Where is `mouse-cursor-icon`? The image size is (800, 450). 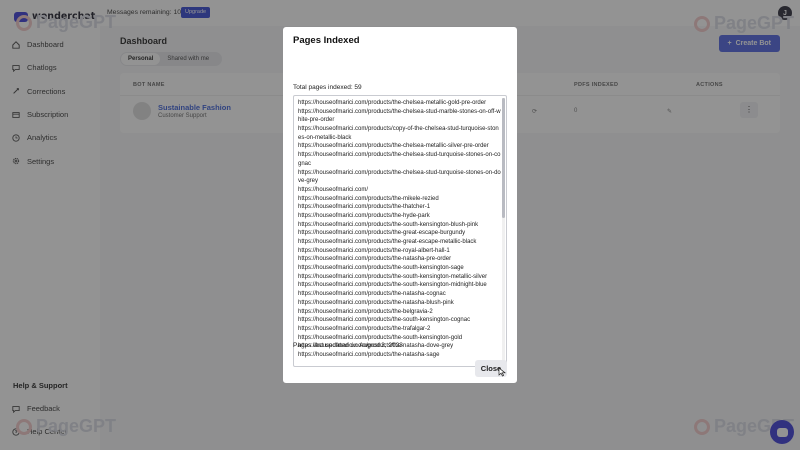
mouse-cursor-icon is located at coordinates (502, 372).